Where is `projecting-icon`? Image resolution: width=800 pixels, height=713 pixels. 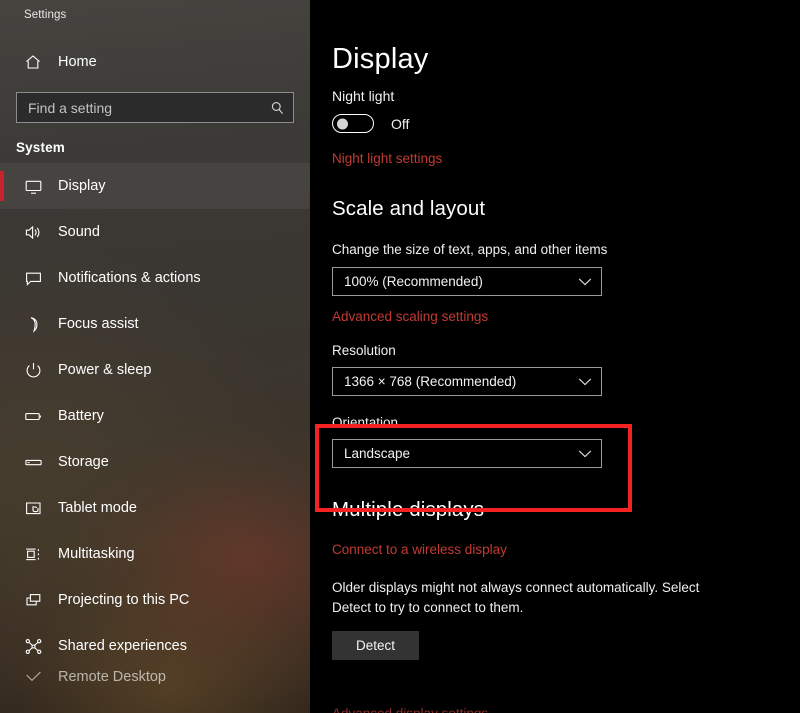 projecting-icon is located at coordinates (33, 600).